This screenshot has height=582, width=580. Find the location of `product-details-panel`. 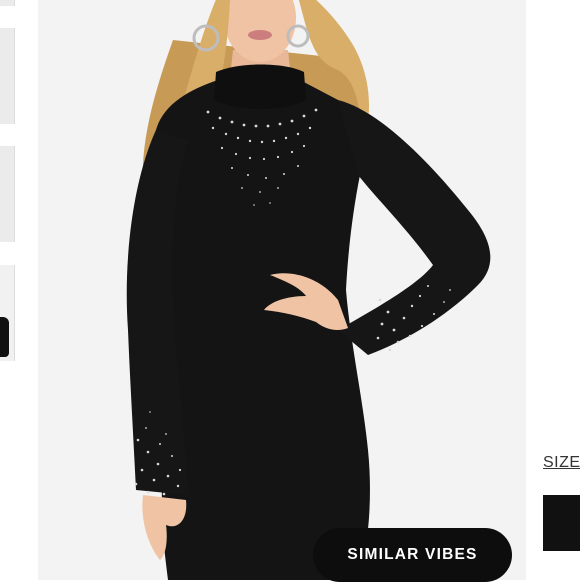

product-details-panel is located at coordinates (553, 290).